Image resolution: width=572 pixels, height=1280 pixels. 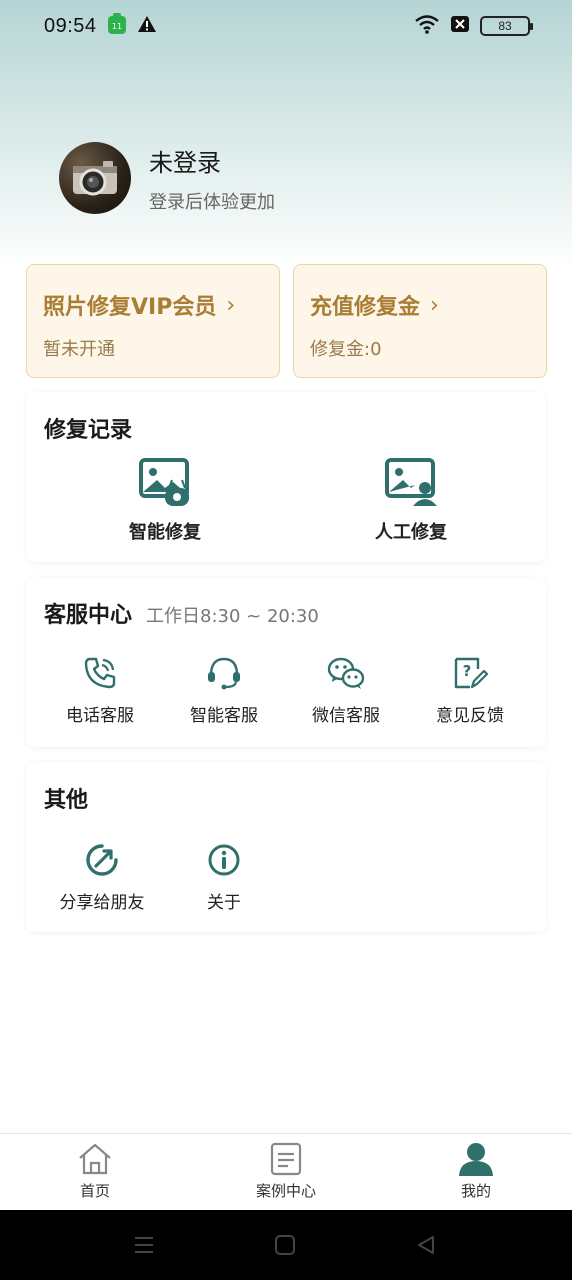 I want to click on home-button-icon, so click(x=285, y=1247).